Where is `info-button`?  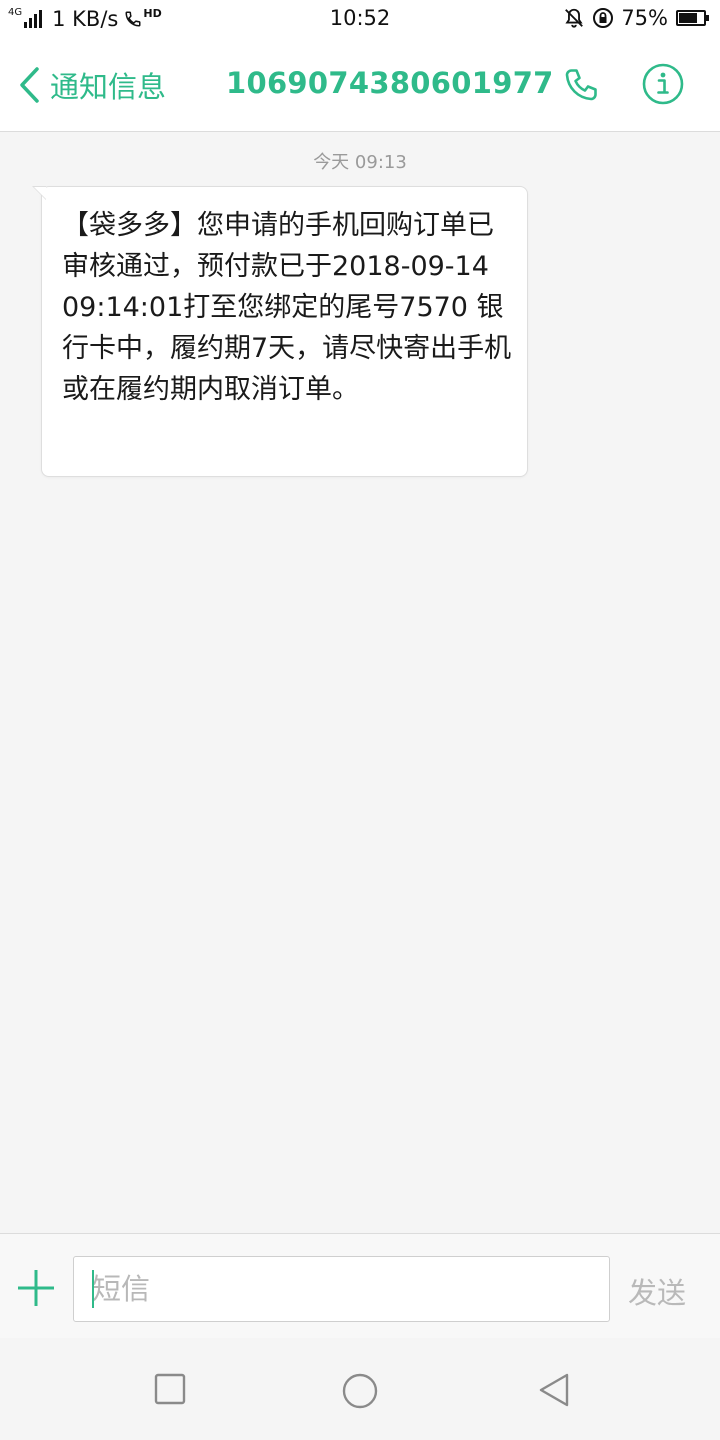 info-button is located at coordinates (663, 84).